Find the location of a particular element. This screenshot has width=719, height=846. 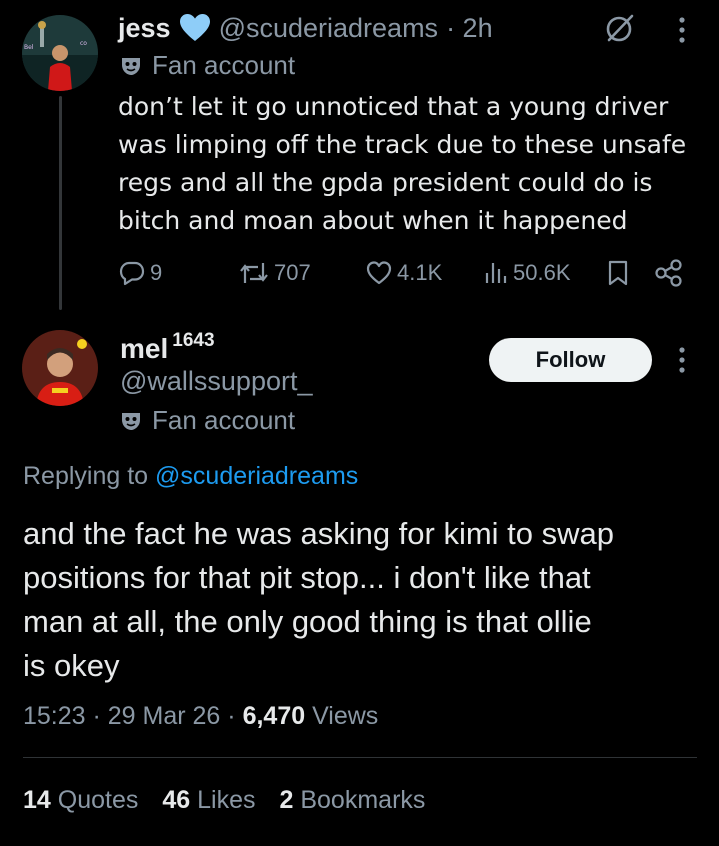

engagement-stats: 14 Quotes 46 Likes 2 Bookmarks is located at coordinates (224, 800).